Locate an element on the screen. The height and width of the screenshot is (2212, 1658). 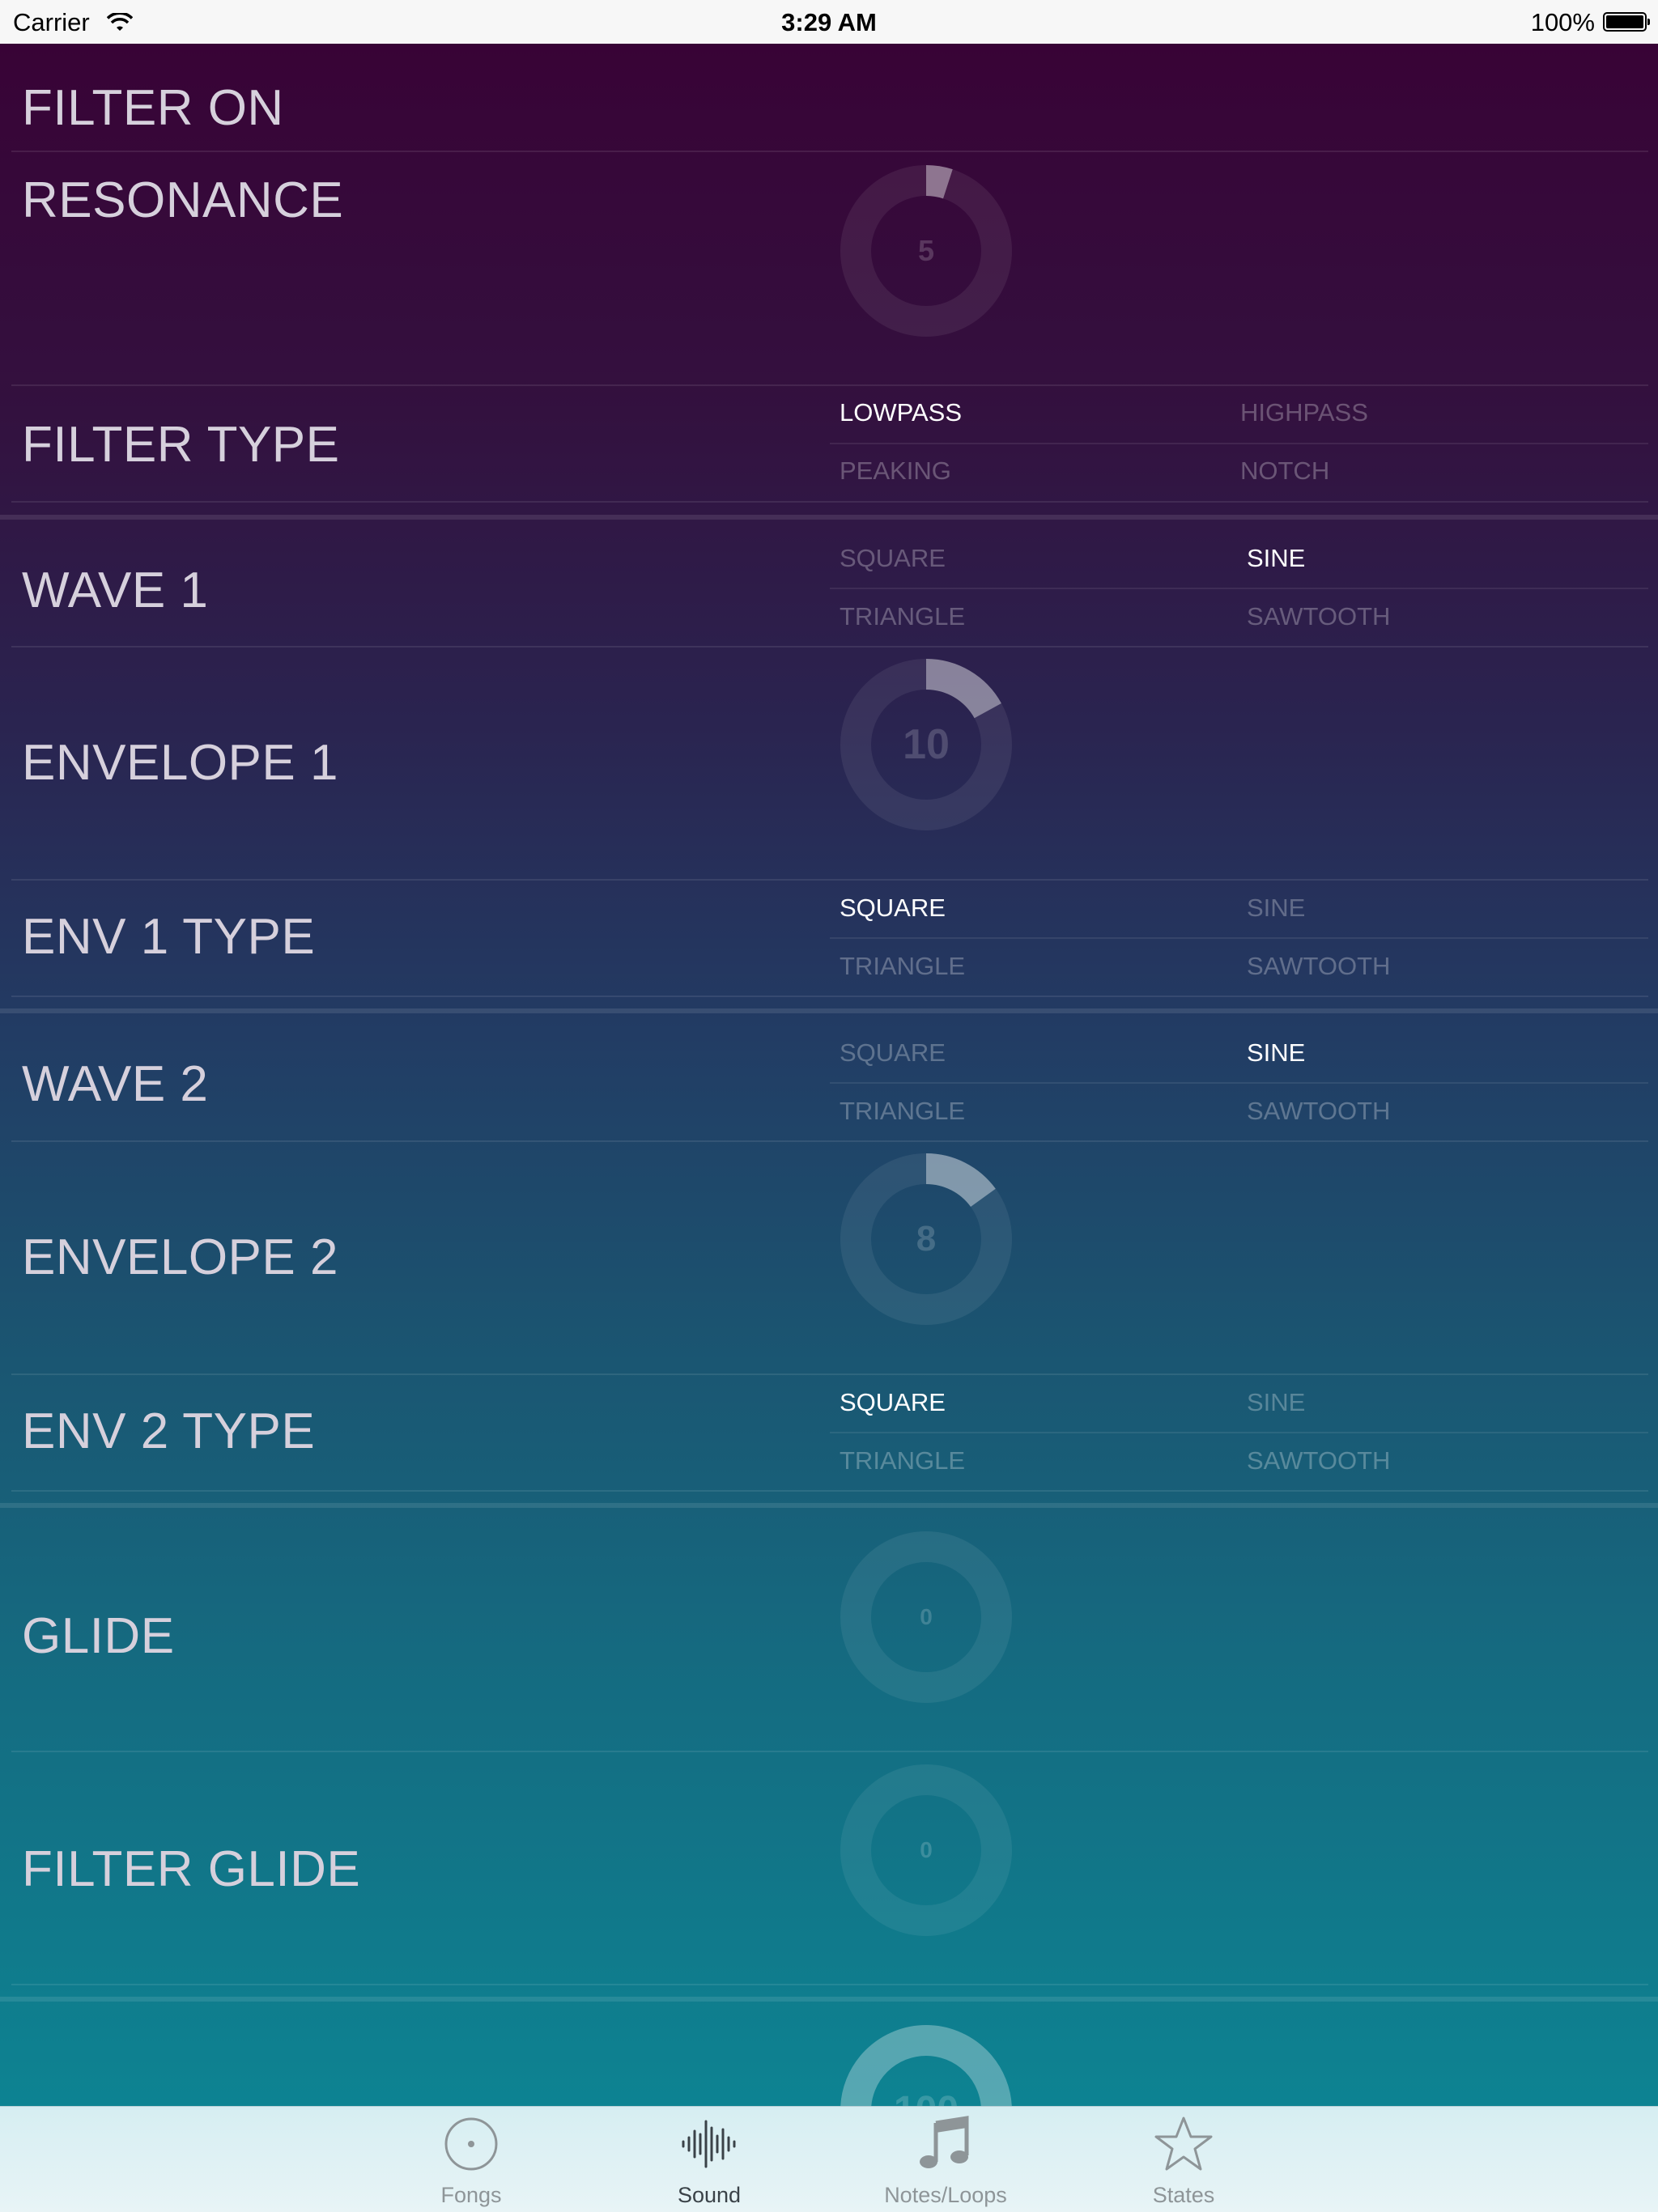
filter-type-option-peaking: PEAKING is located at coordinates (895, 471).